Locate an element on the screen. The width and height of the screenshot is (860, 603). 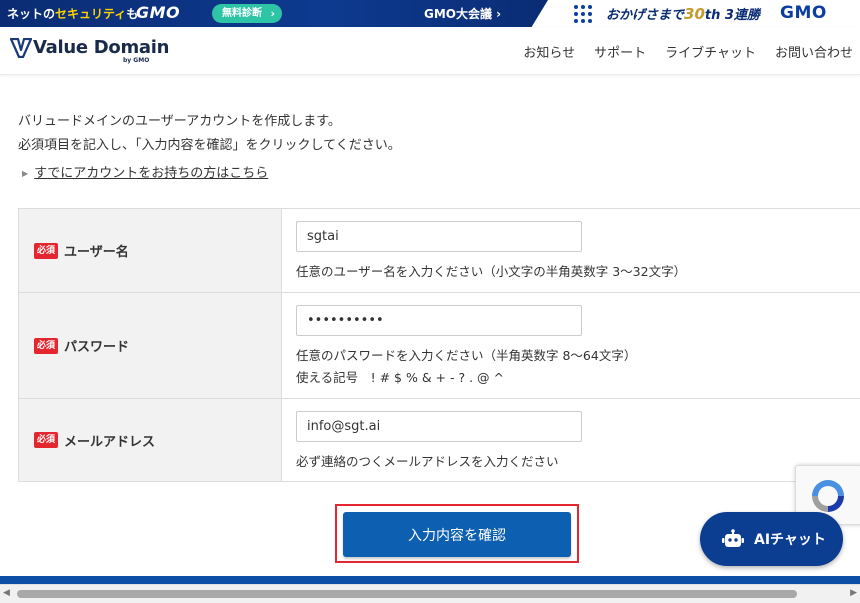
nav-contact: お問い合わせ is located at coordinates (814, 51).